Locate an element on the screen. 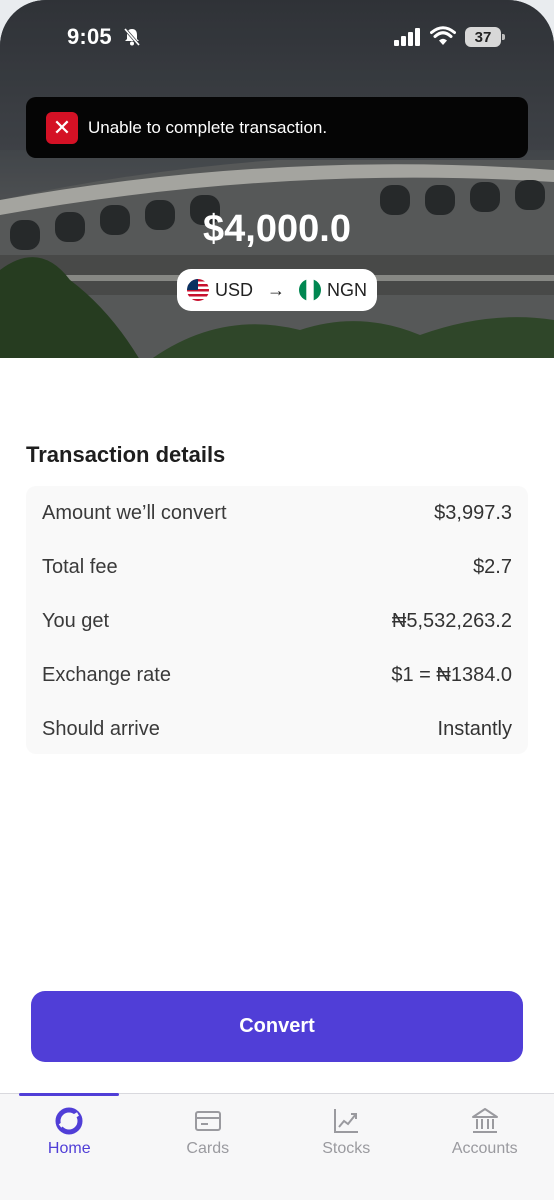 Image resolution: width=554 pixels, height=1200 pixels. conversion-amount: $4,000.0 is located at coordinates (277, 229).